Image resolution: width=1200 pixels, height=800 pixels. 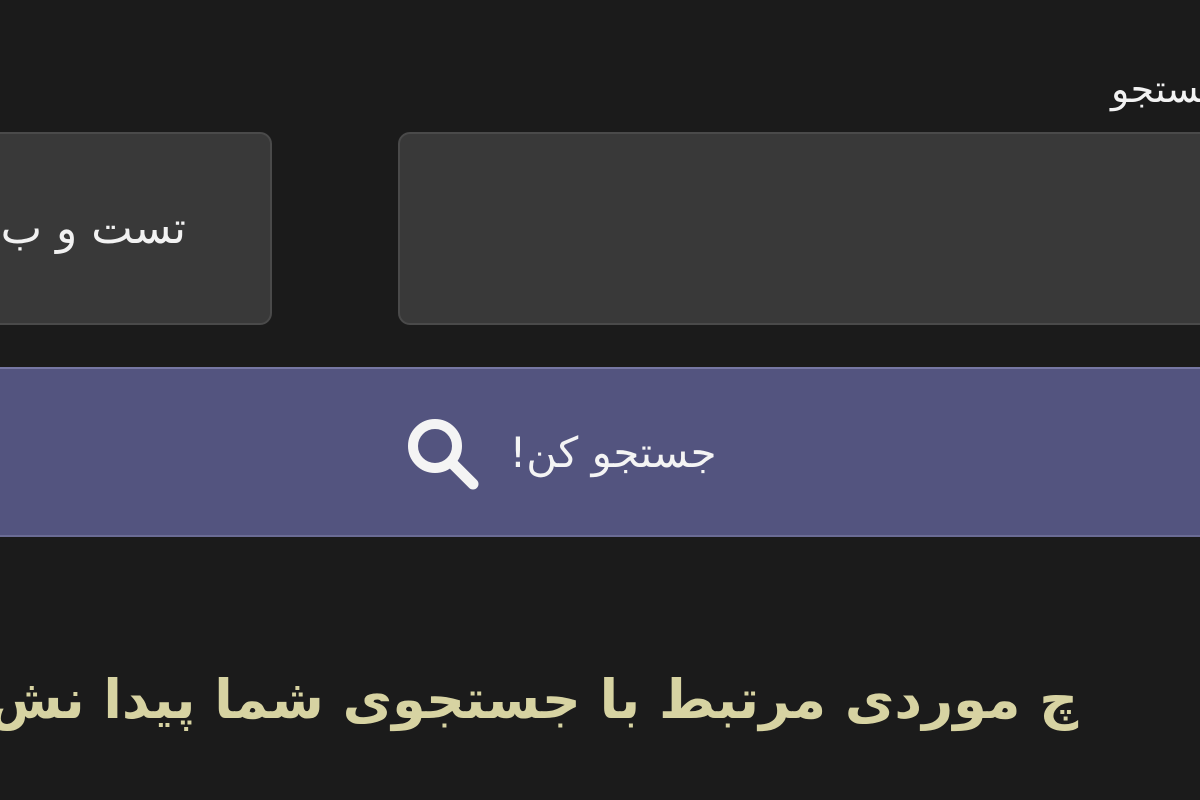 I want to click on empty-results-message: چ موردی مرتبط با جستجوی شما پیدا نش, so click(x=539, y=699).